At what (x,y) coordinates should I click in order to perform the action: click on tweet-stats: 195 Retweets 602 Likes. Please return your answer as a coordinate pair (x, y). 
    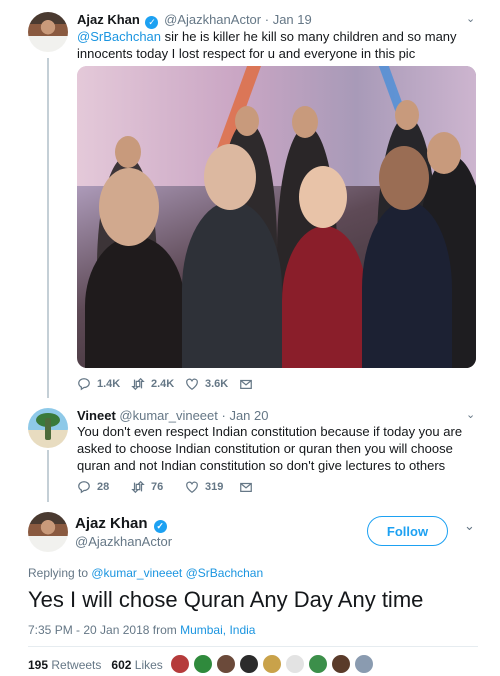
    Looking at the image, I should click on (95, 665).